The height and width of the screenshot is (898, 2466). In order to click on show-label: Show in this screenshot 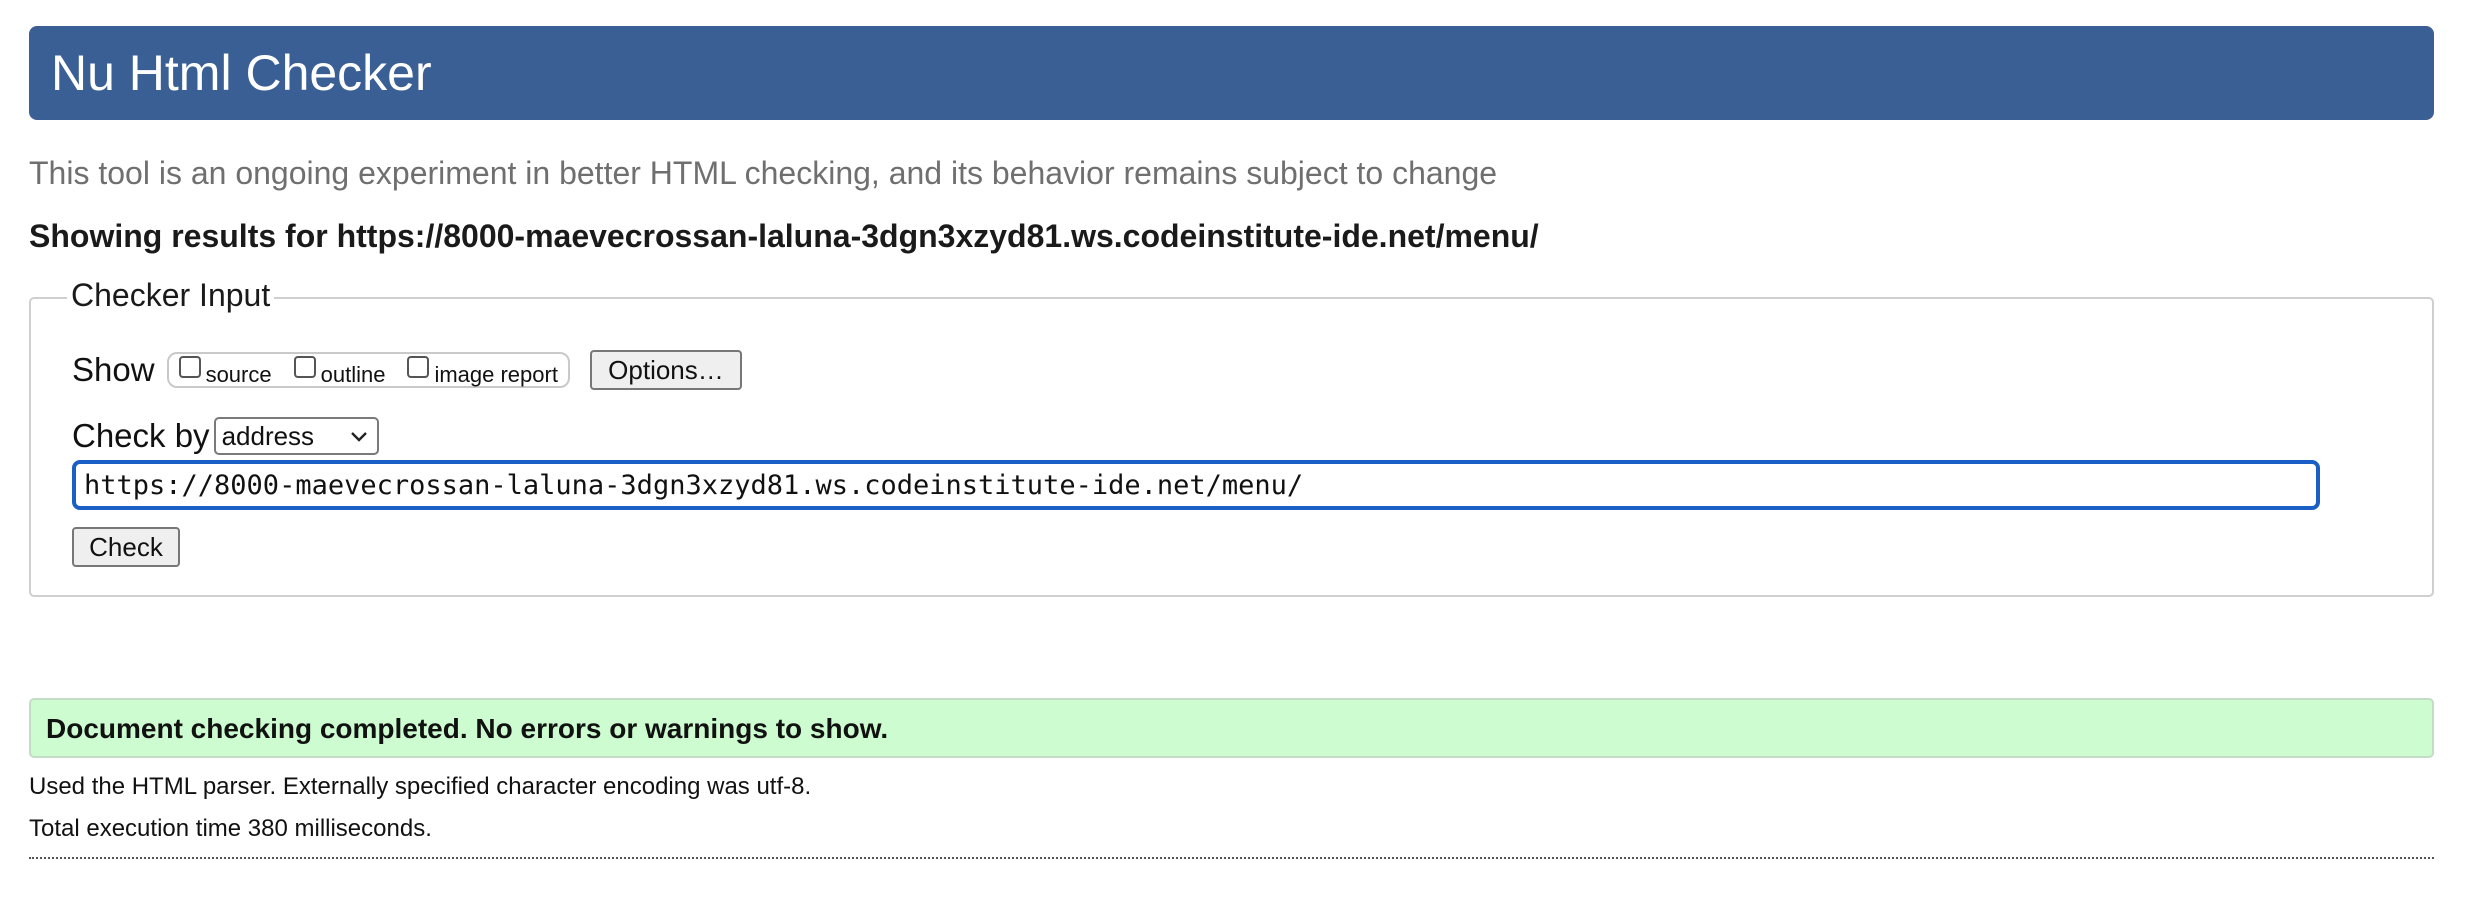, I will do `click(113, 369)`.